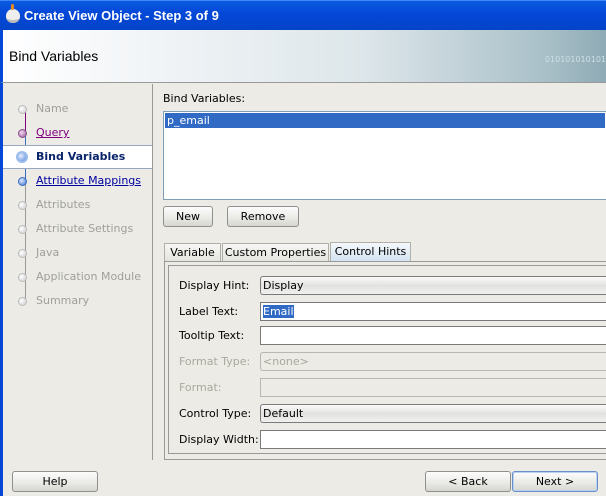 The image size is (606, 496). What do you see at coordinates (215, 361) in the screenshot?
I see `format-type-label: Format Type:` at bounding box center [215, 361].